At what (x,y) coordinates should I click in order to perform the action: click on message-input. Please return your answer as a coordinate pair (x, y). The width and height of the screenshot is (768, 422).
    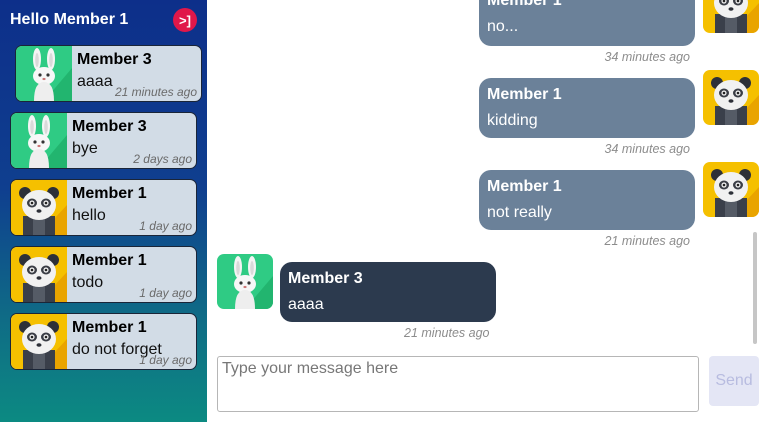
    Looking at the image, I should click on (458, 384).